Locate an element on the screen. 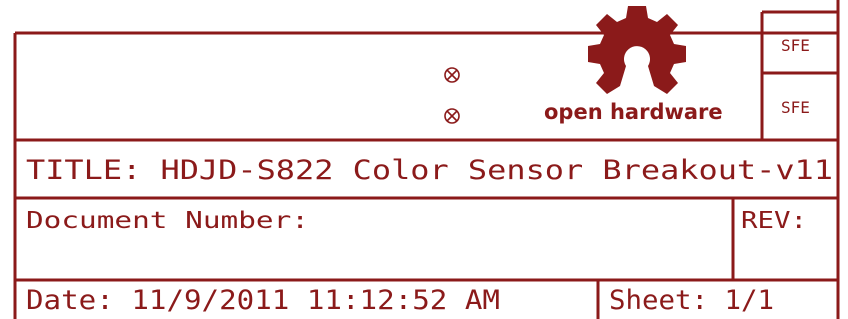 This screenshot has height=319, width=848. open-hardware-gear-icon is located at coordinates (637, 50).